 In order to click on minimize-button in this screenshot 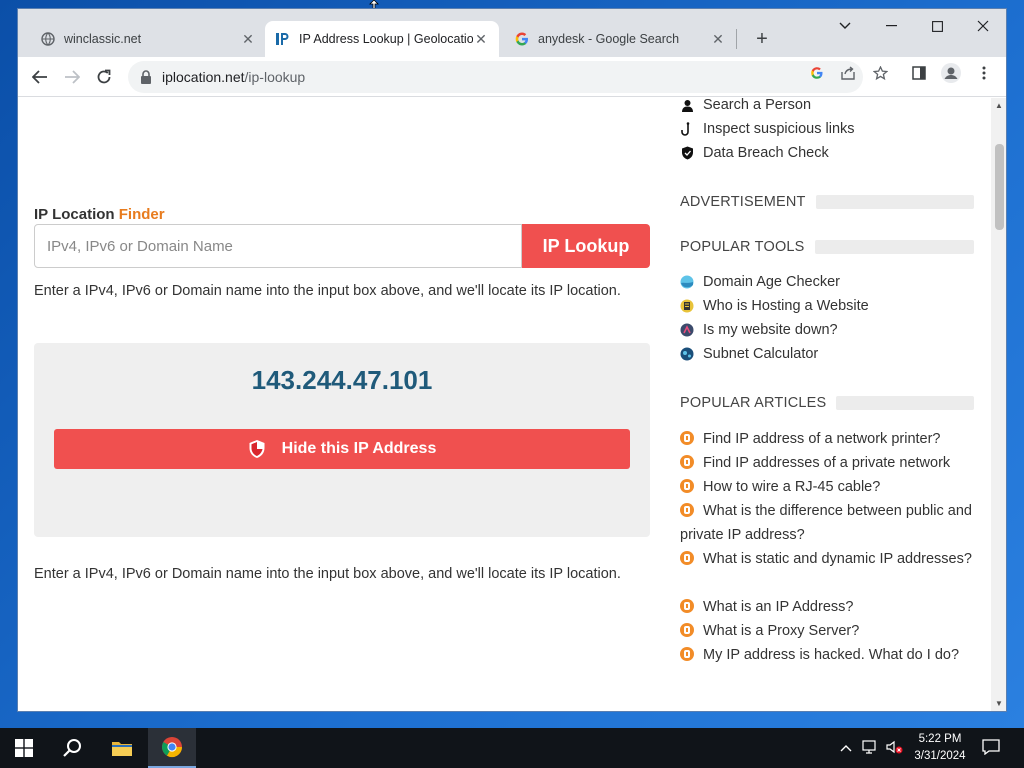, I will do `click(891, 26)`.